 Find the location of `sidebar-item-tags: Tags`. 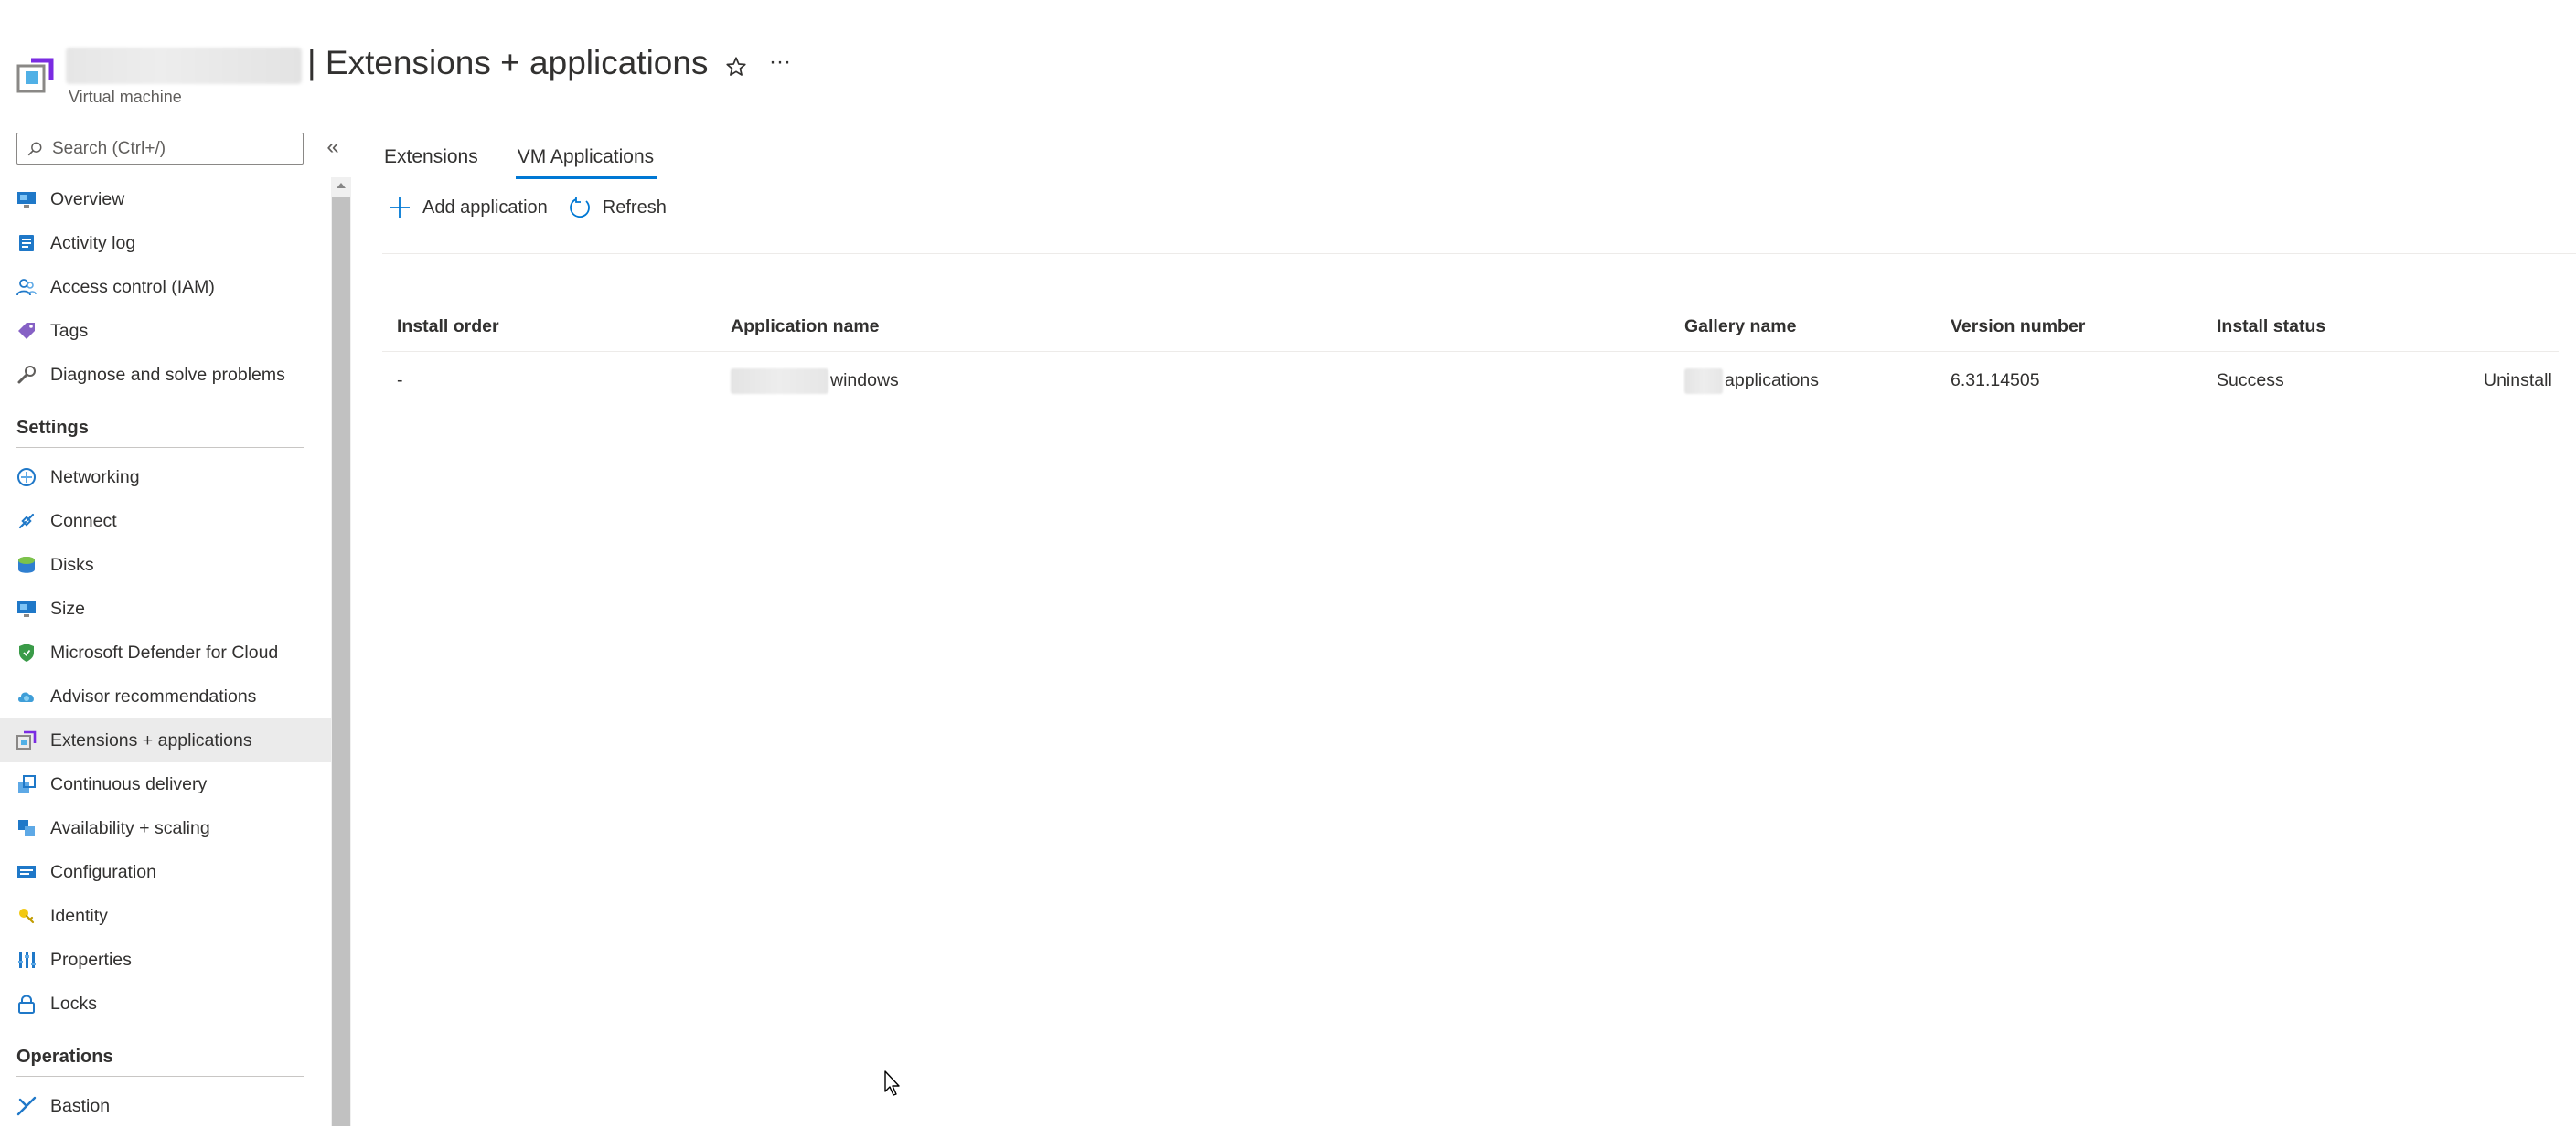

sidebar-item-tags: Tags is located at coordinates (165, 331).